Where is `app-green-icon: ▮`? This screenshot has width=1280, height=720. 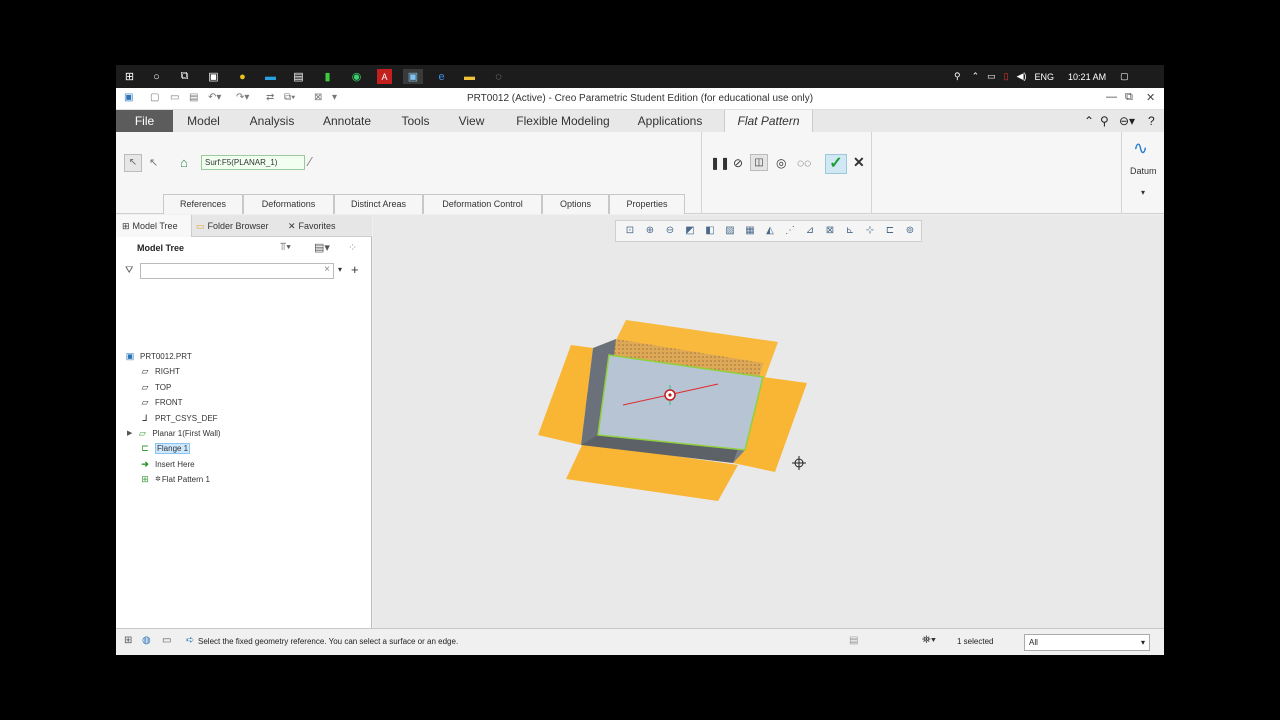 app-green-icon: ▮ is located at coordinates (327, 76).